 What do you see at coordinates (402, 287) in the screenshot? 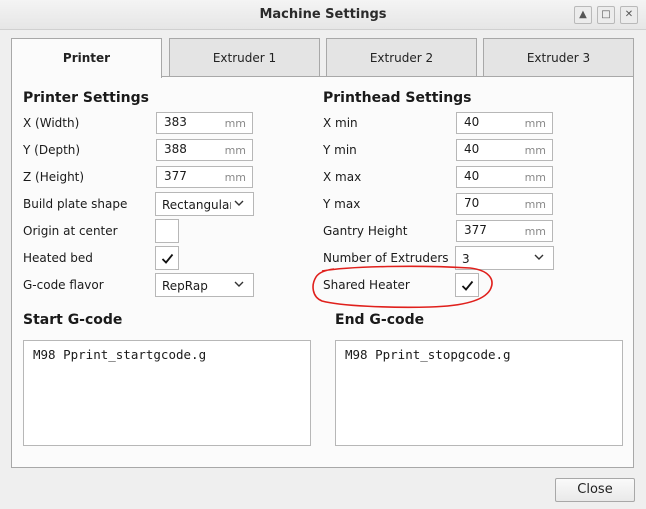
I see `annotation-circle` at bounding box center [402, 287].